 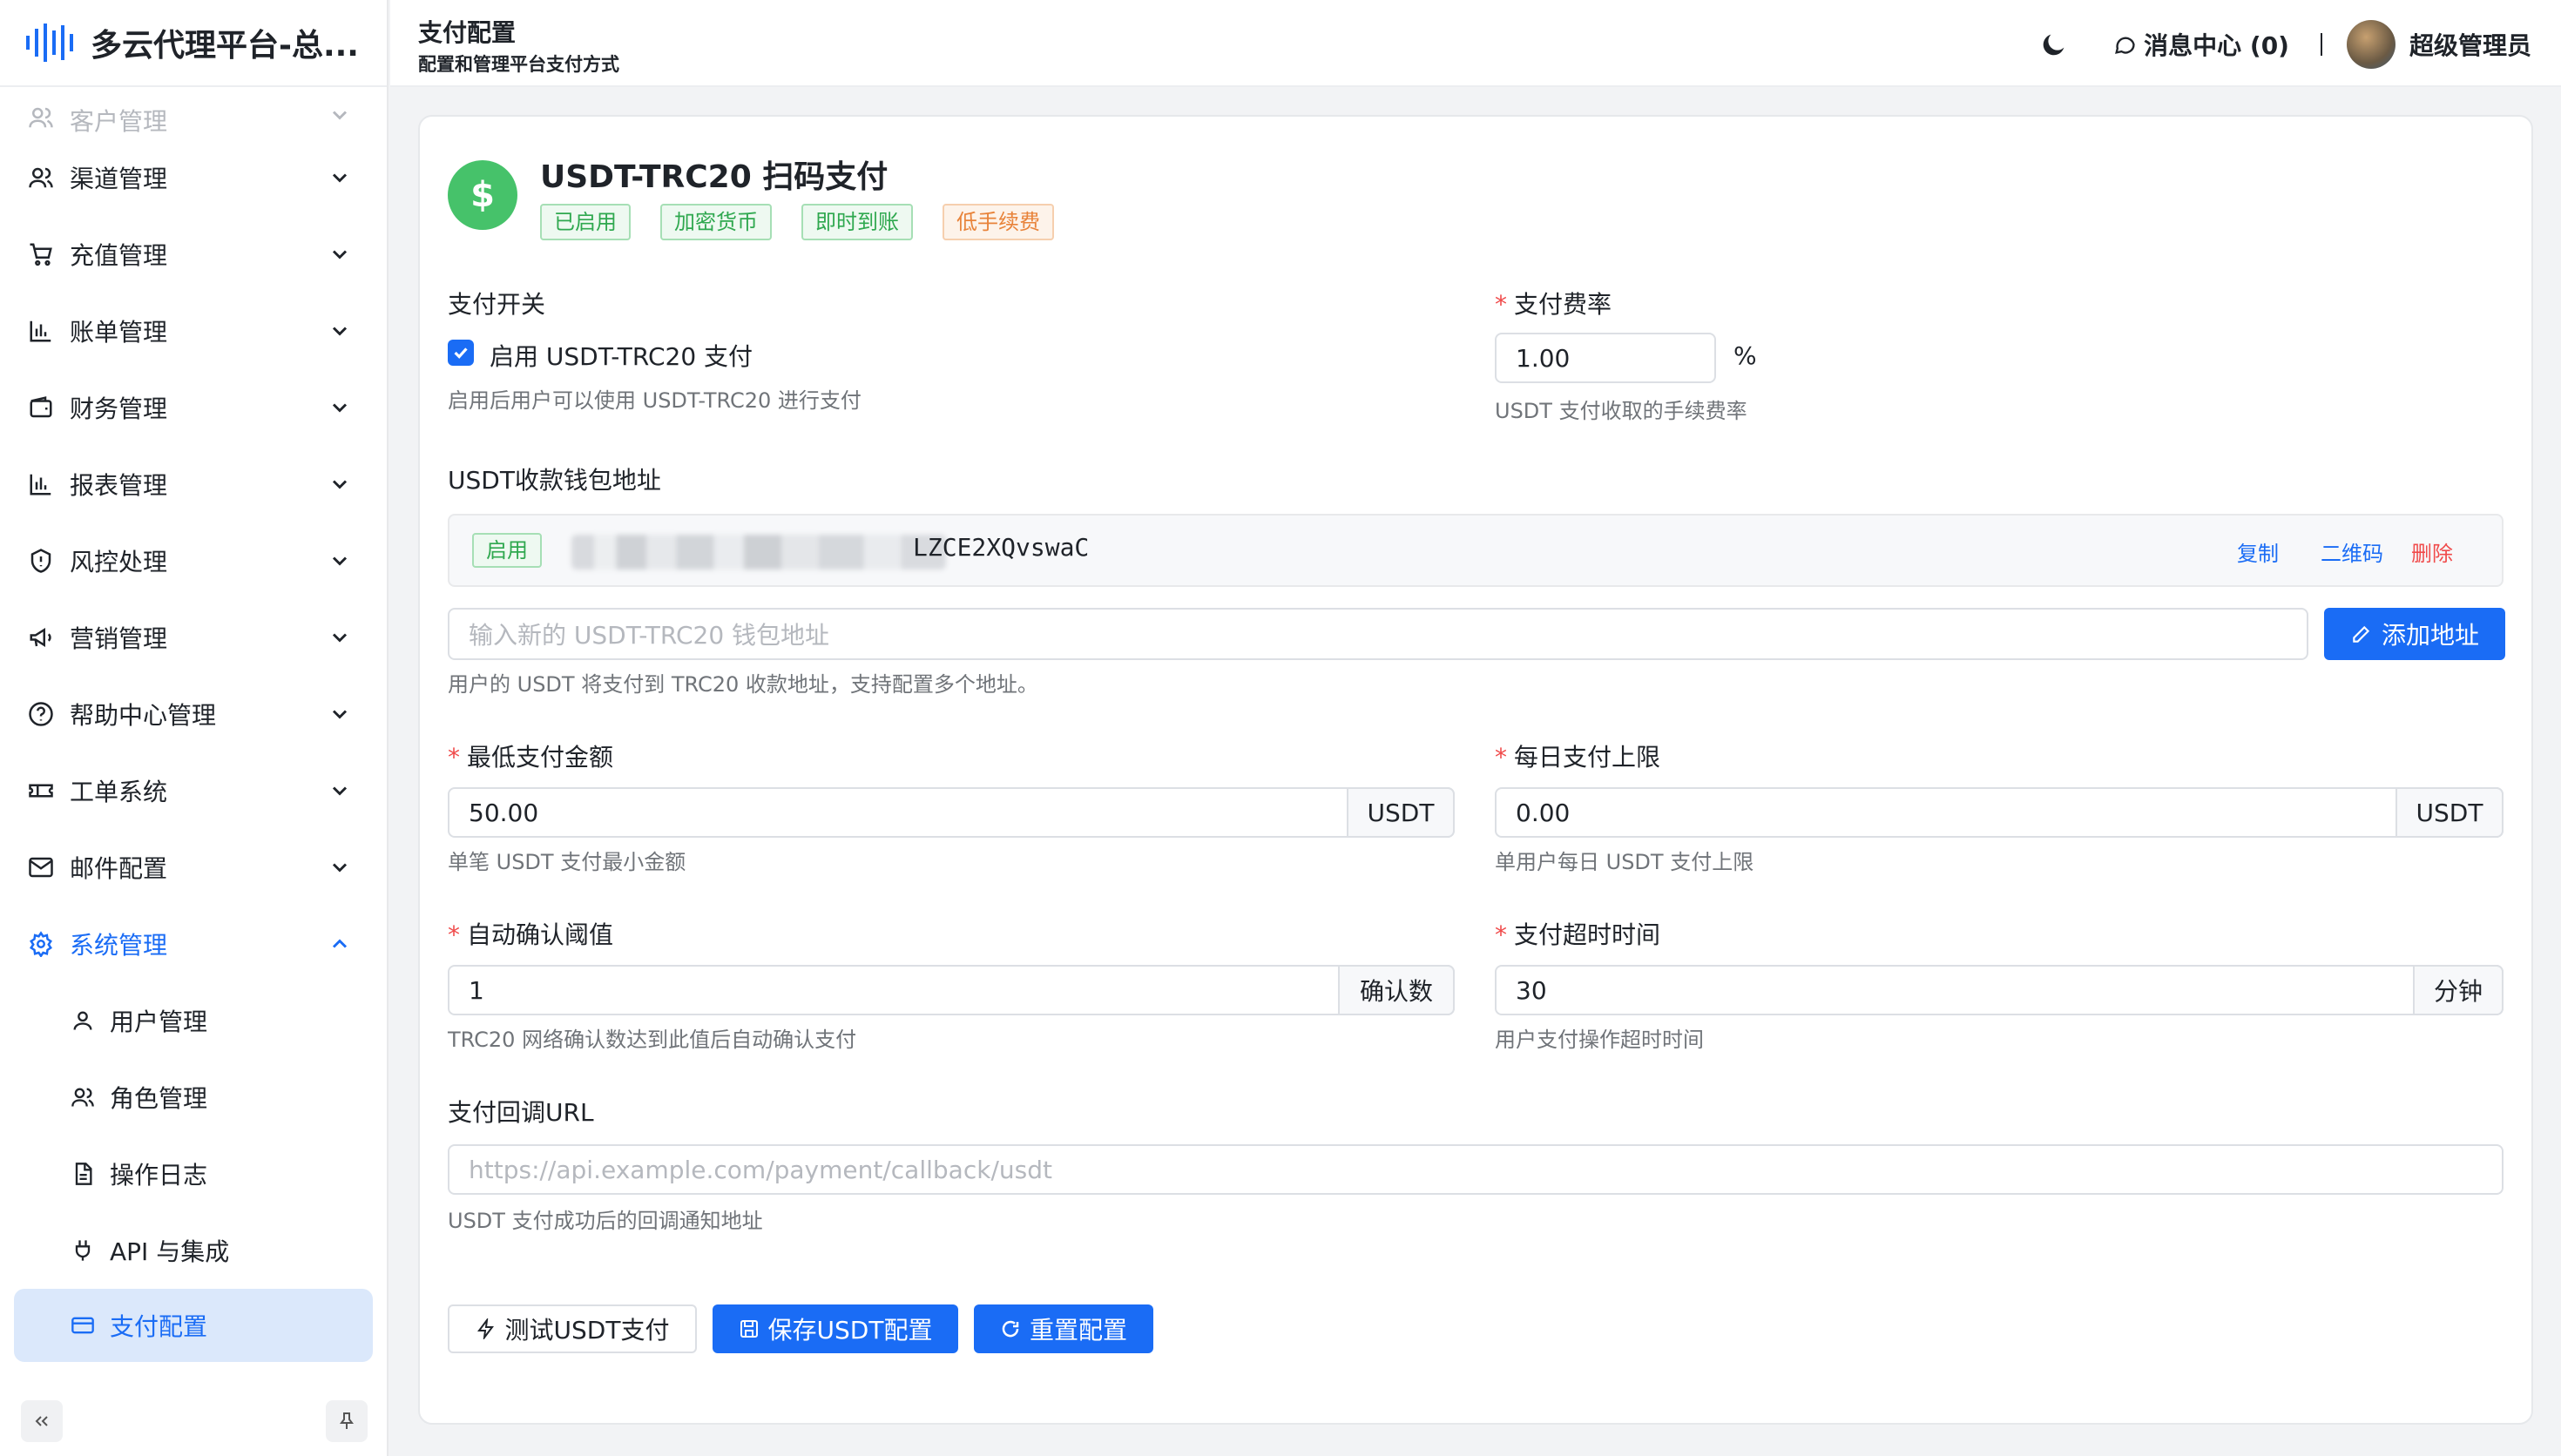 I want to click on sidebar-item-label: 报表管理, so click(x=119, y=485).